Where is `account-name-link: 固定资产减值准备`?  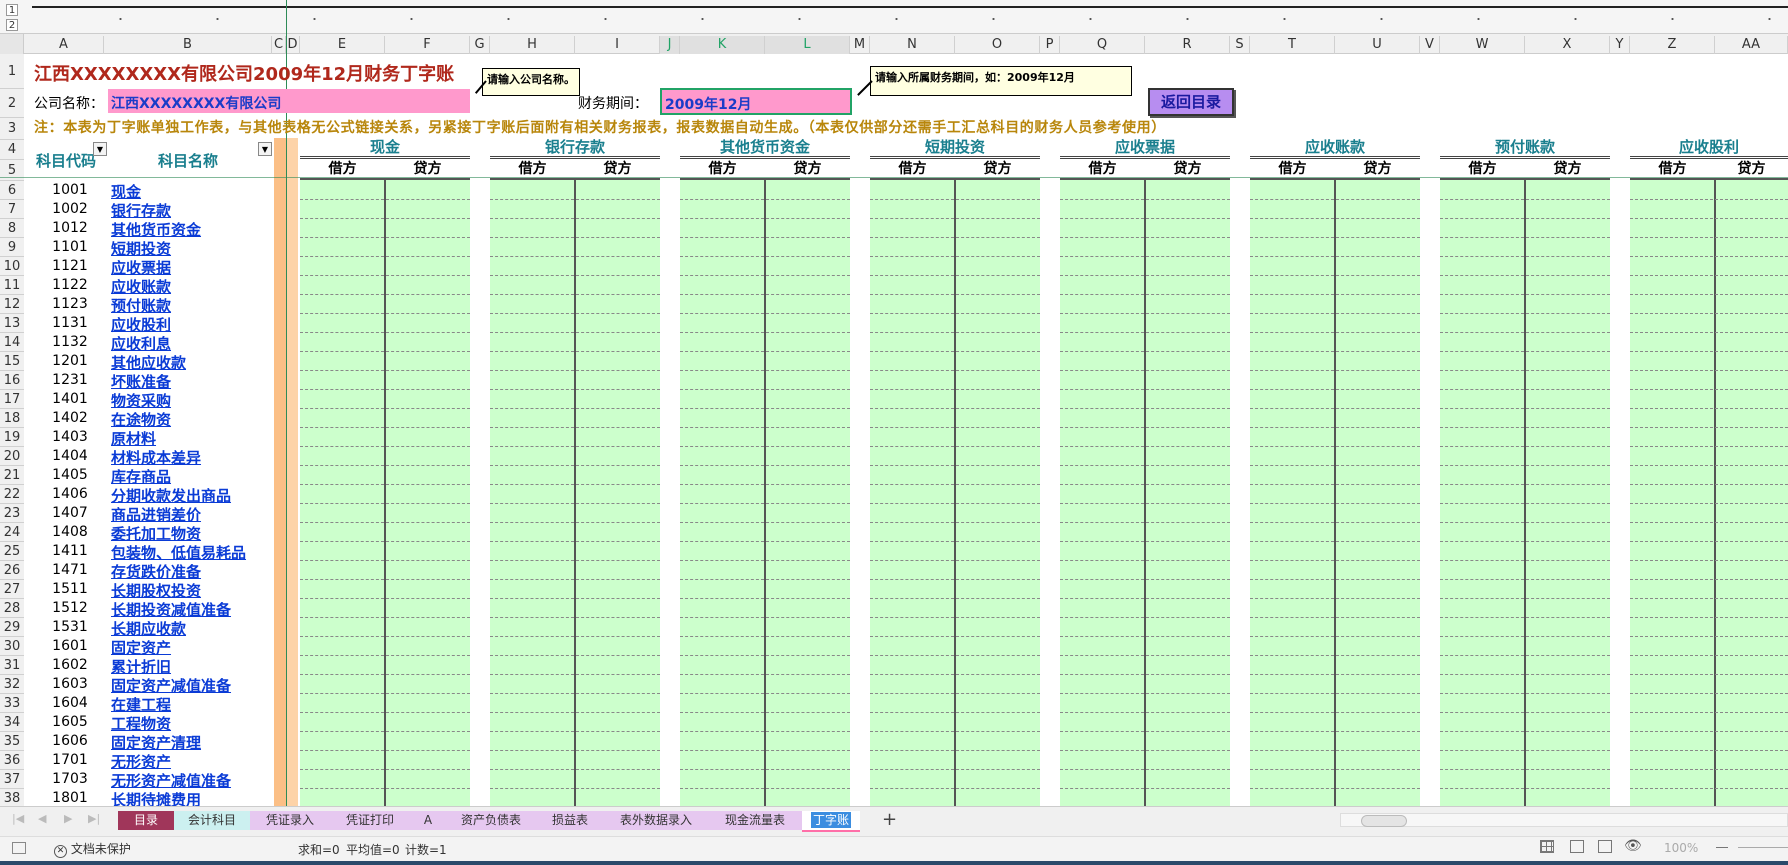 account-name-link: 固定资产减值准备 is located at coordinates (171, 685).